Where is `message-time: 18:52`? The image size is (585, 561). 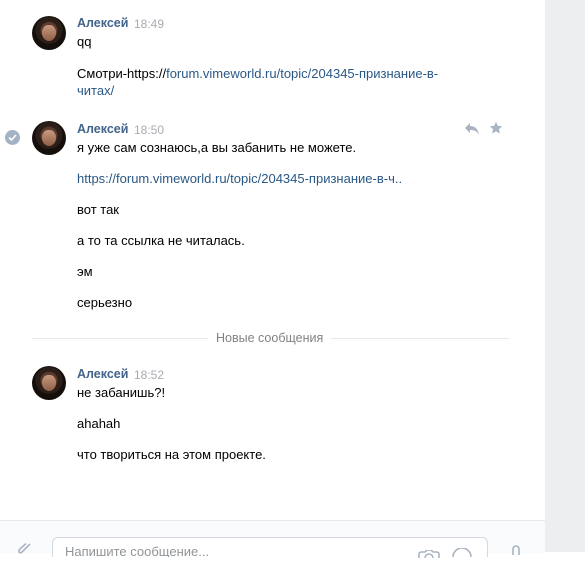 message-time: 18:52 is located at coordinates (149, 375).